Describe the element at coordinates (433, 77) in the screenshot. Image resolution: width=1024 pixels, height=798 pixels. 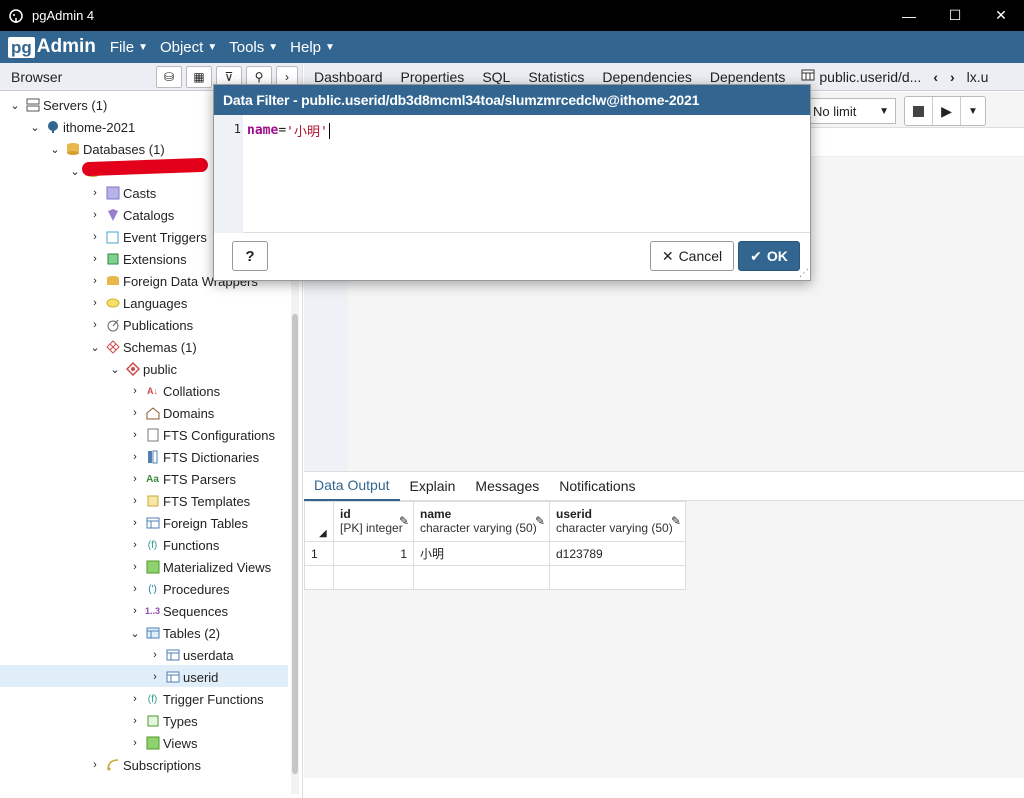
I see `tab-properties: Properties` at that location.